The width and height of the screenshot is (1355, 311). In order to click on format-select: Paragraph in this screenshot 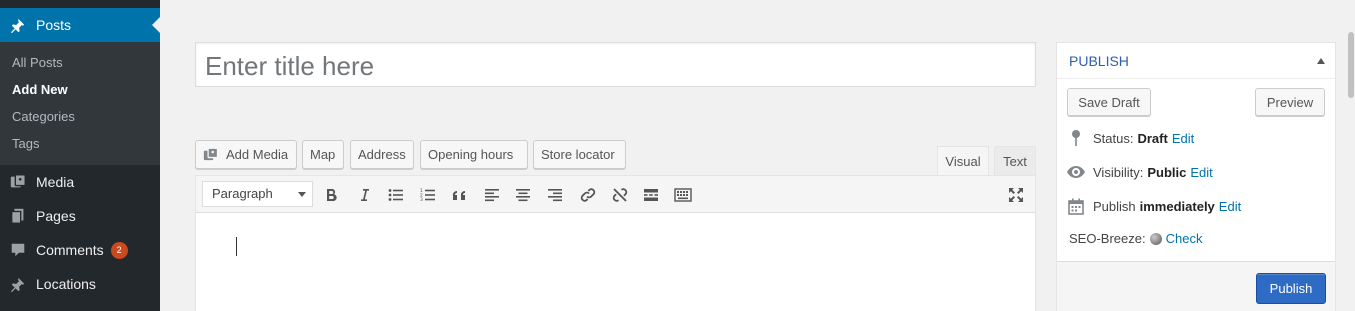, I will do `click(257, 194)`.